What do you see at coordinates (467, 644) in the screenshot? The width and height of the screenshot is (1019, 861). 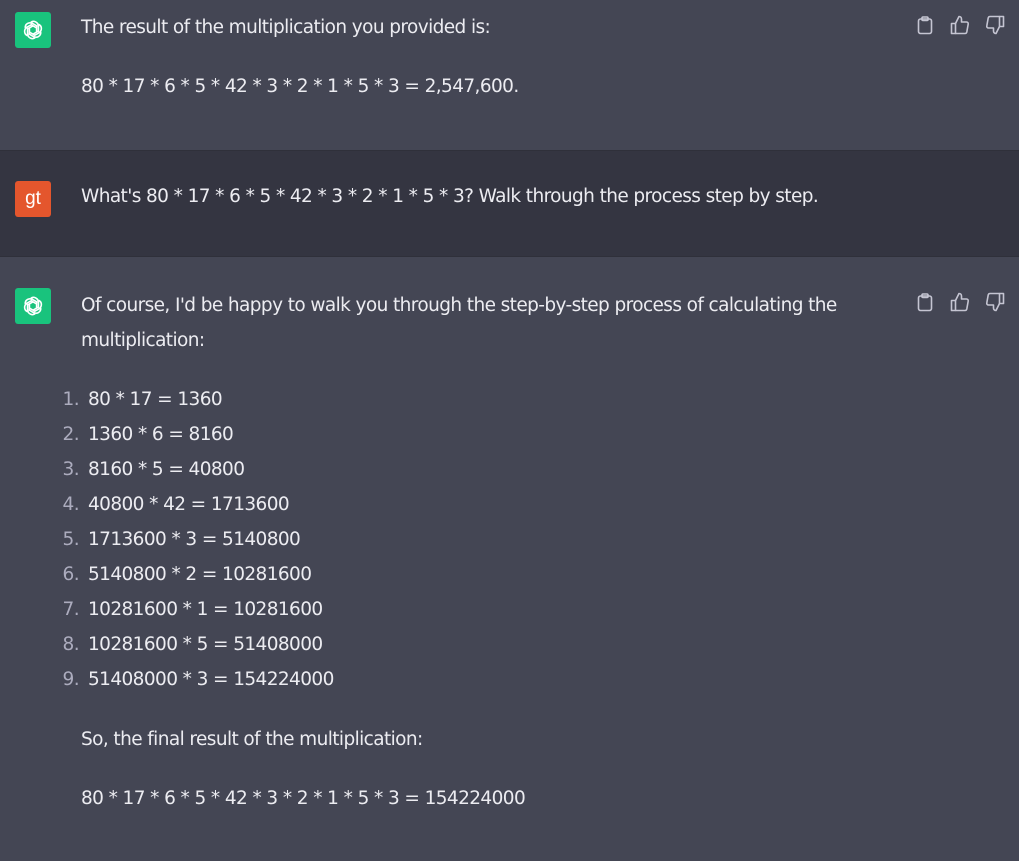 I see `step-item: 8. 10281600 * 5 = 51408000` at bounding box center [467, 644].